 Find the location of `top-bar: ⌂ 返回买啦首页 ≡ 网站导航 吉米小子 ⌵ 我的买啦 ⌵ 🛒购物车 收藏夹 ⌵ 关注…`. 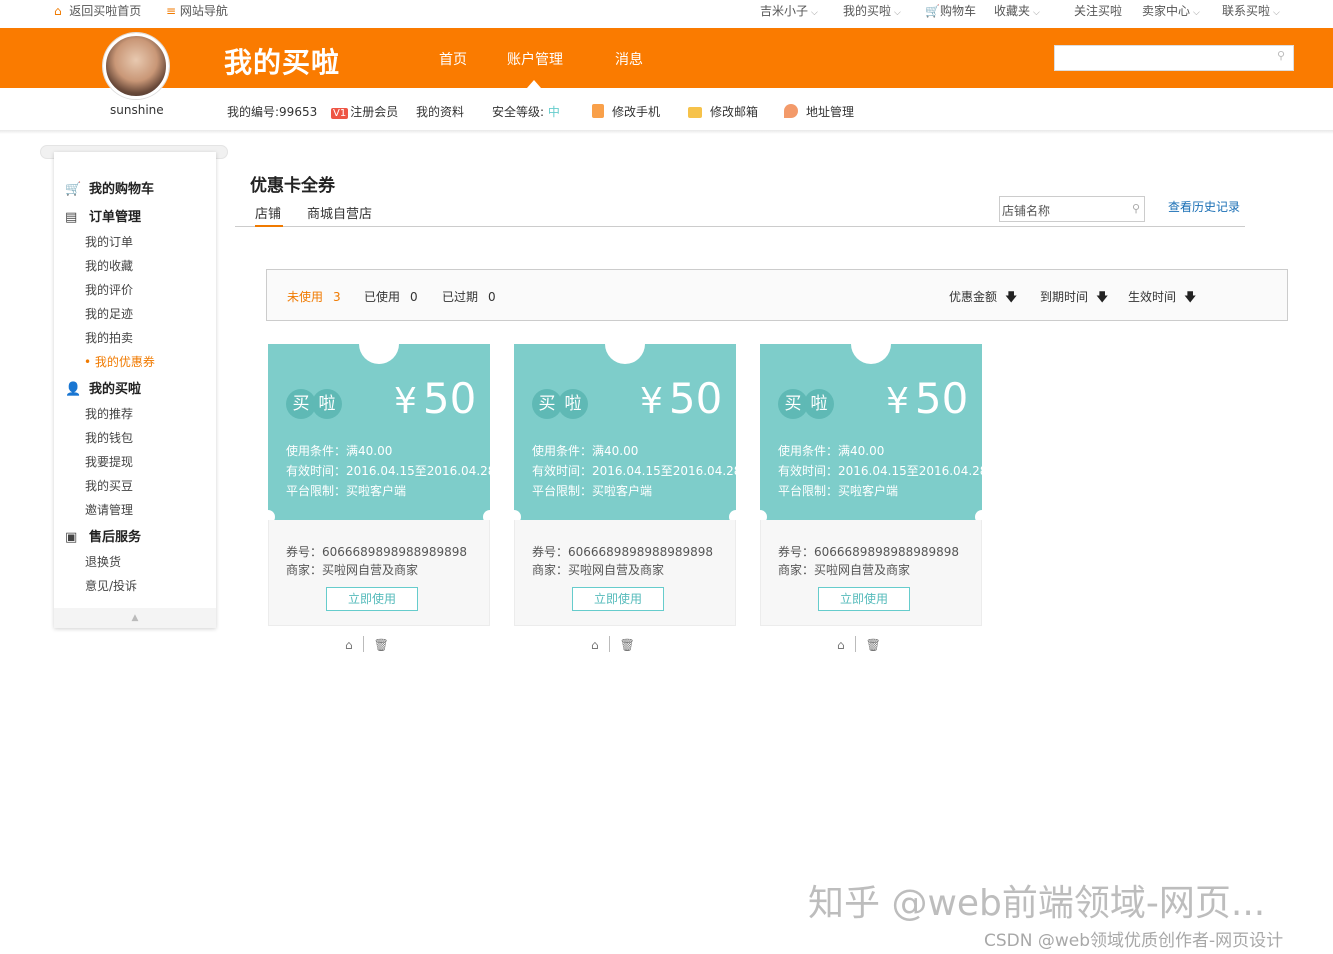

top-bar: ⌂ 返回买啦首页 ≡ 网站导航 吉米小子 ⌵ 我的买啦 ⌵ 🛒购物车 收藏夹 ⌵ 关注… is located at coordinates (666, 14).